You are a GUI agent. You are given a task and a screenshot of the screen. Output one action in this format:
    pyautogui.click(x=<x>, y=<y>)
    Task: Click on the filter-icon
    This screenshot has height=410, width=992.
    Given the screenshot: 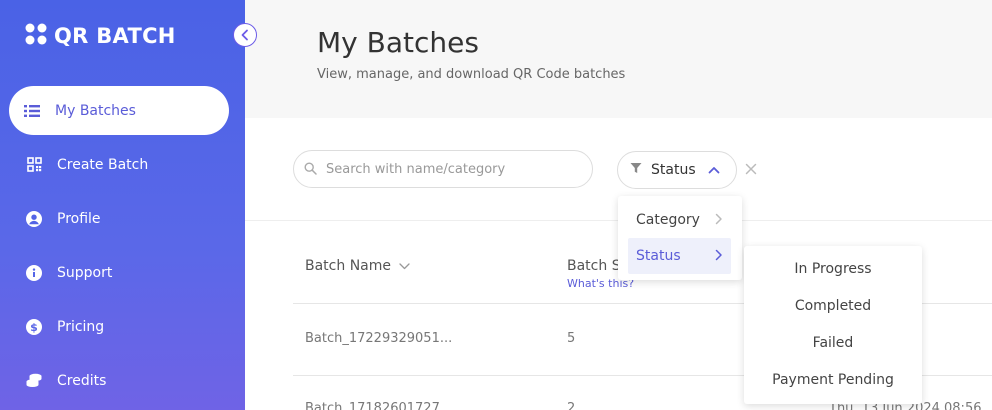 What is the action you would take?
    pyautogui.click(x=636, y=170)
    